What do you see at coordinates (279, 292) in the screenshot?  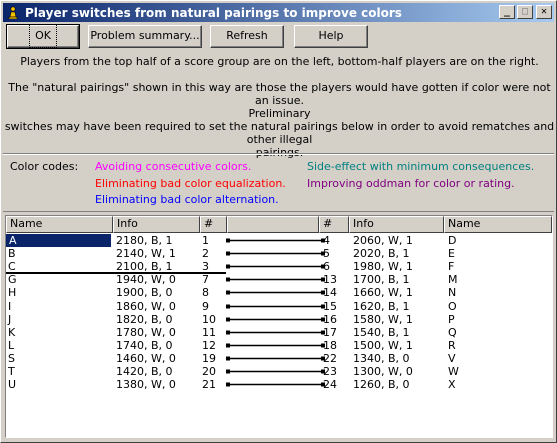 I see `table-row: H 1900, B, 0 8 14 1660, W, 1N` at bounding box center [279, 292].